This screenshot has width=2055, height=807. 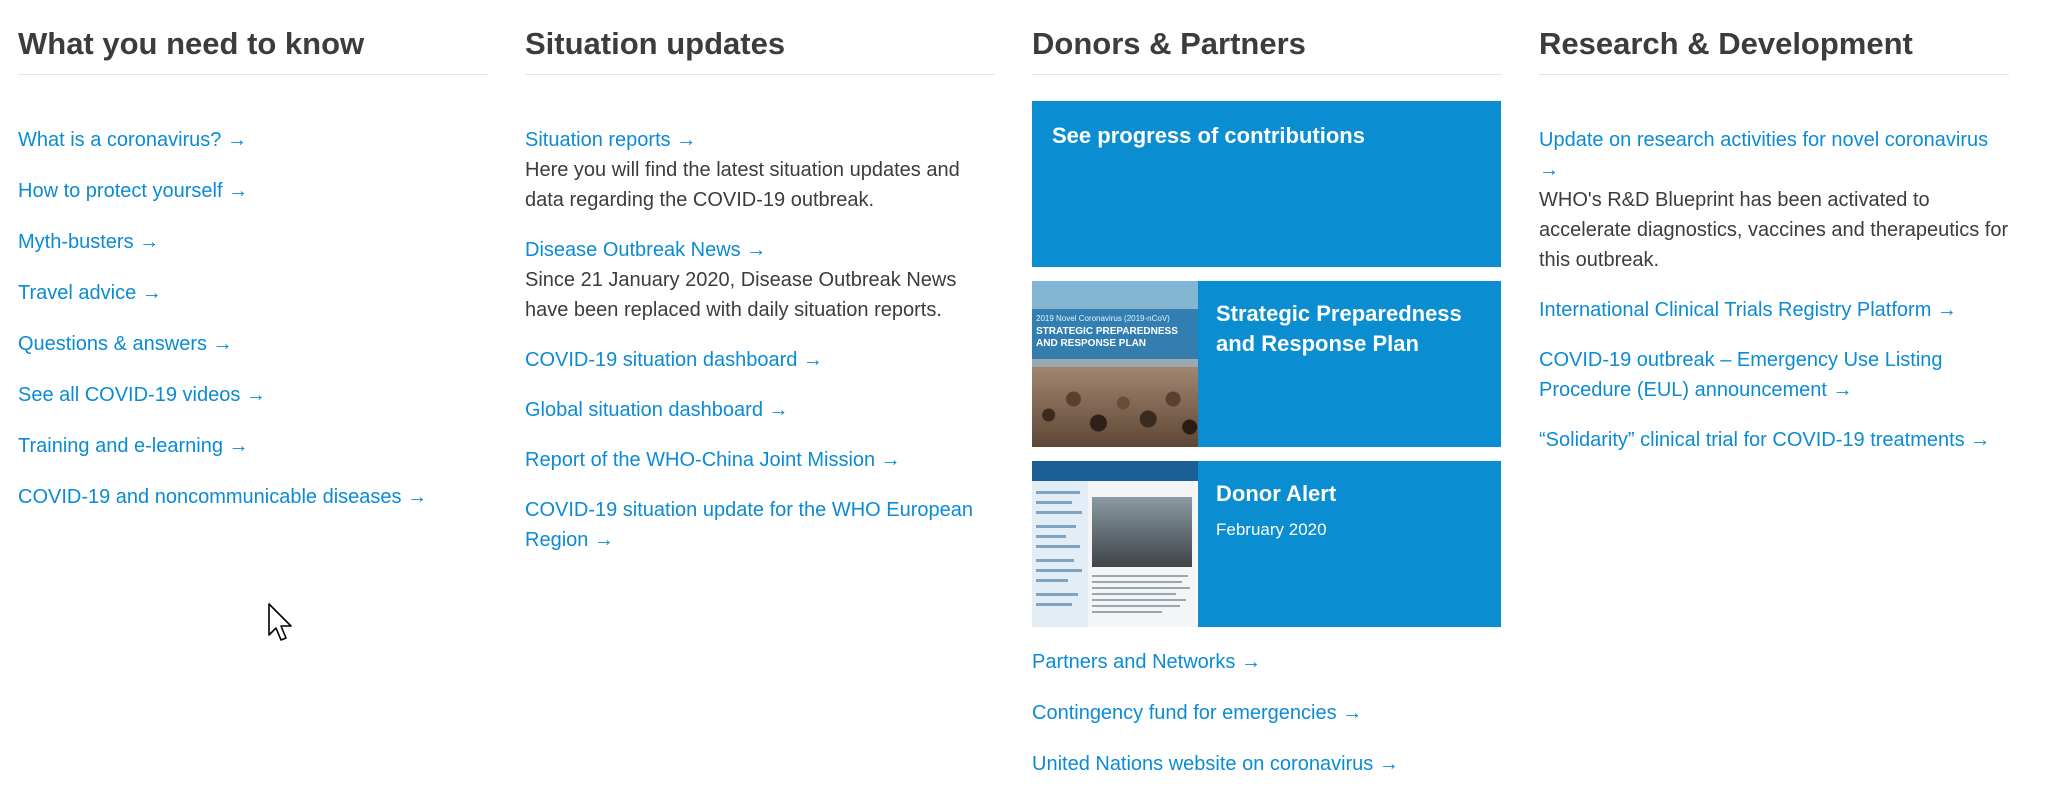 I want to click on link-covid-videos: See all COVID-19 videos →, so click(x=253, y=395).